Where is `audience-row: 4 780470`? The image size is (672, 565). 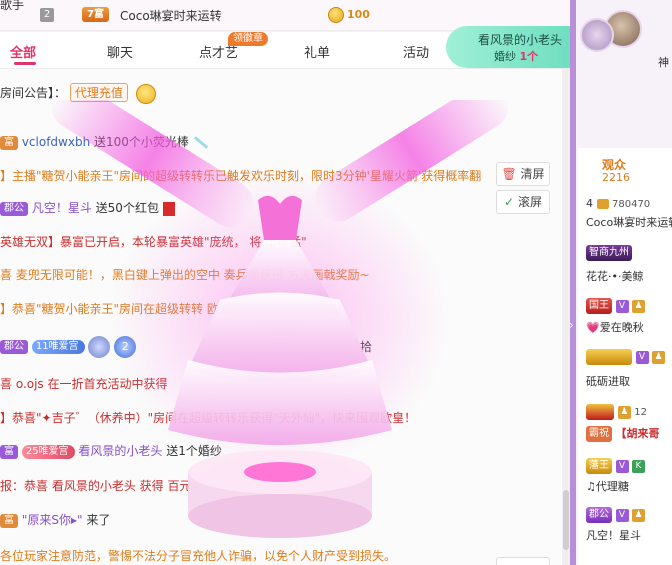 audience-row: 4 780470 is located at coordinates (618, 203).